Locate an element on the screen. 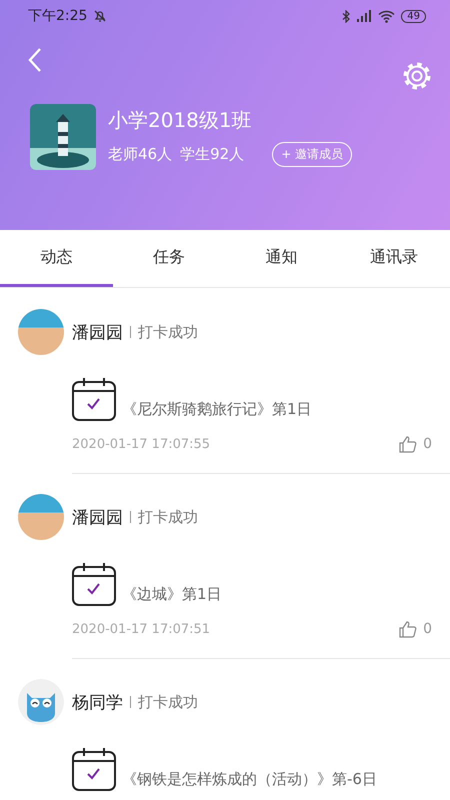 The width and height of the screenshot is (450, 800). signal-icon is located at coordinates (364, 16).